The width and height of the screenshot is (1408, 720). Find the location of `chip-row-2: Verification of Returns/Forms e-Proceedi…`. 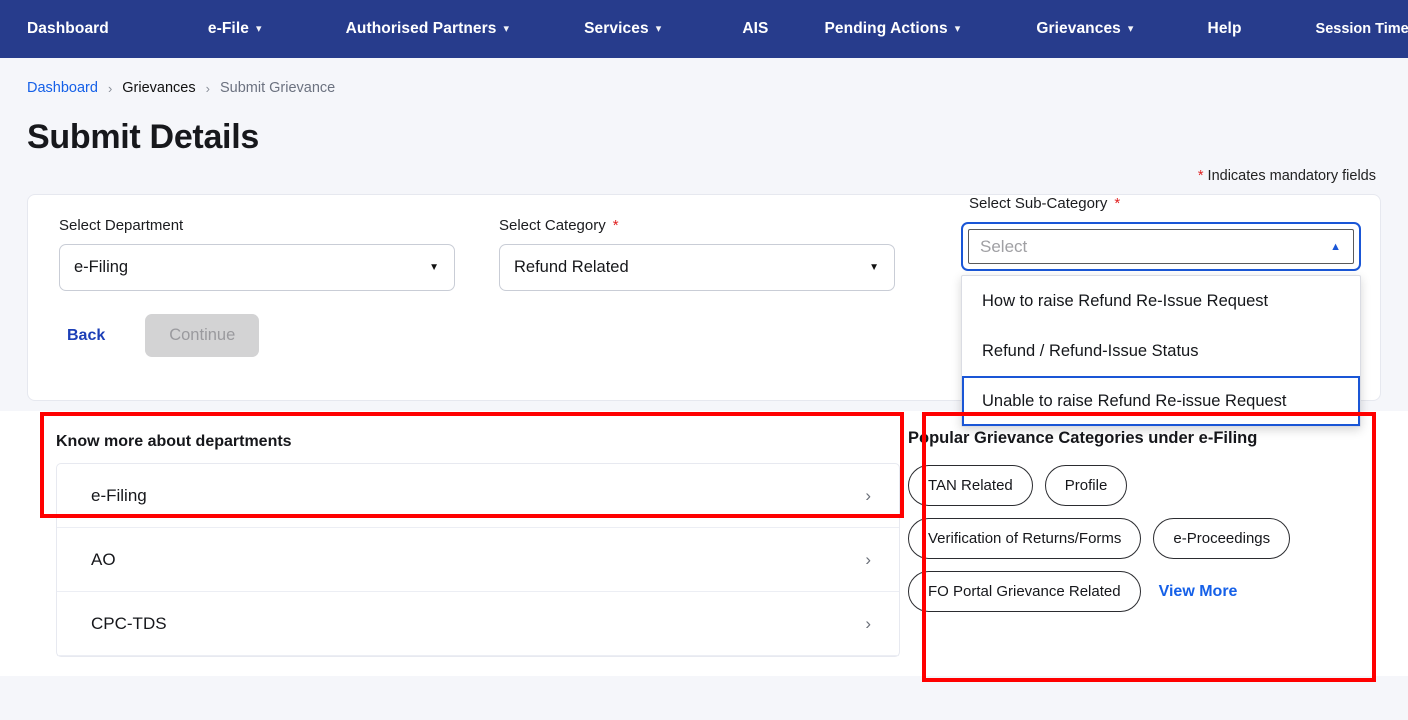

chip-row-2: Verification of Returns/Forms e-Proceedi… is located at coordinates (1144, 538).